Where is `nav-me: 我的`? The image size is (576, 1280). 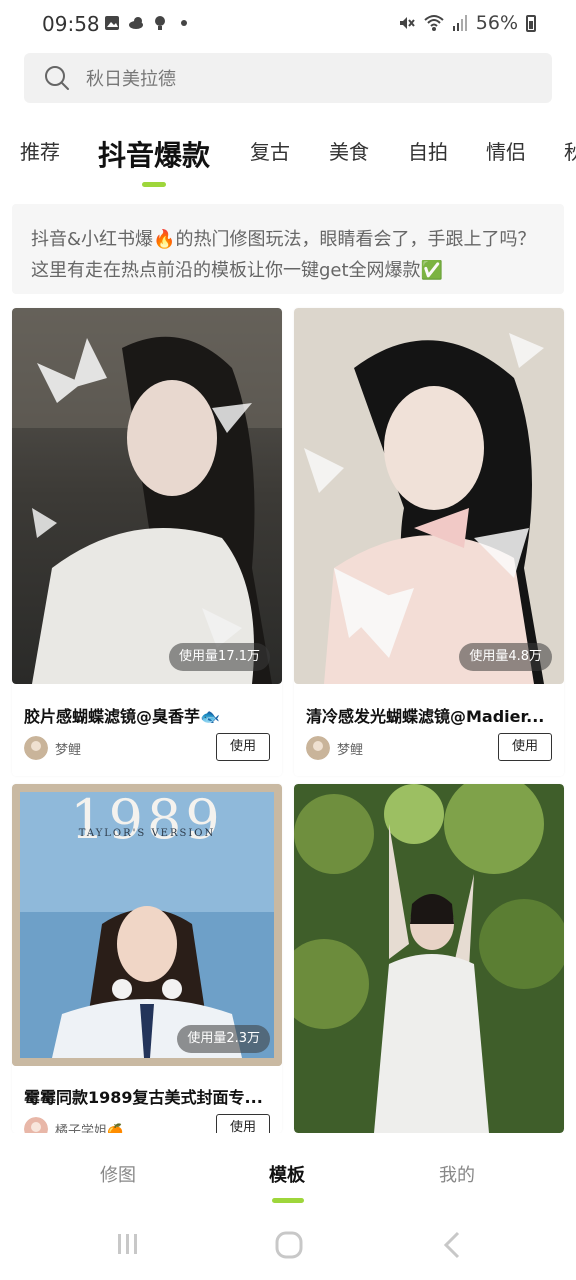 nav-me: 我的 is located at coordinates (457, 1174).